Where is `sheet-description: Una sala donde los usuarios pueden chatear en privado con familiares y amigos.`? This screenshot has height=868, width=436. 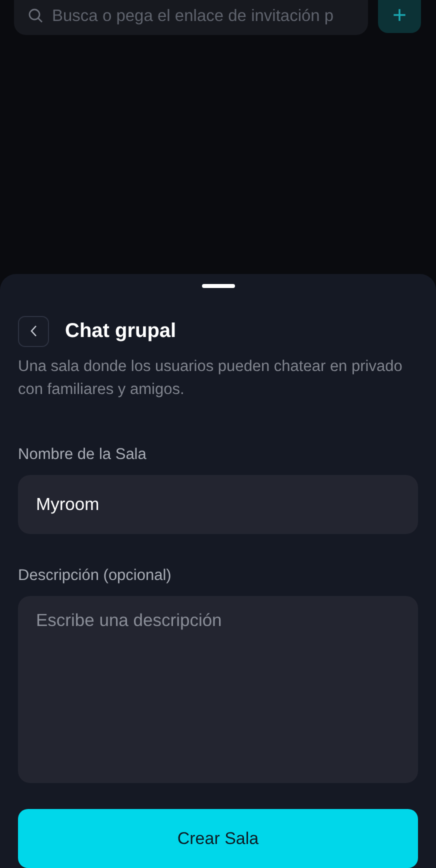
sheet-description: Una sala donde los usuarios pueden chatear en privado con familiares y amigos. is located at coordinates (211, 378).